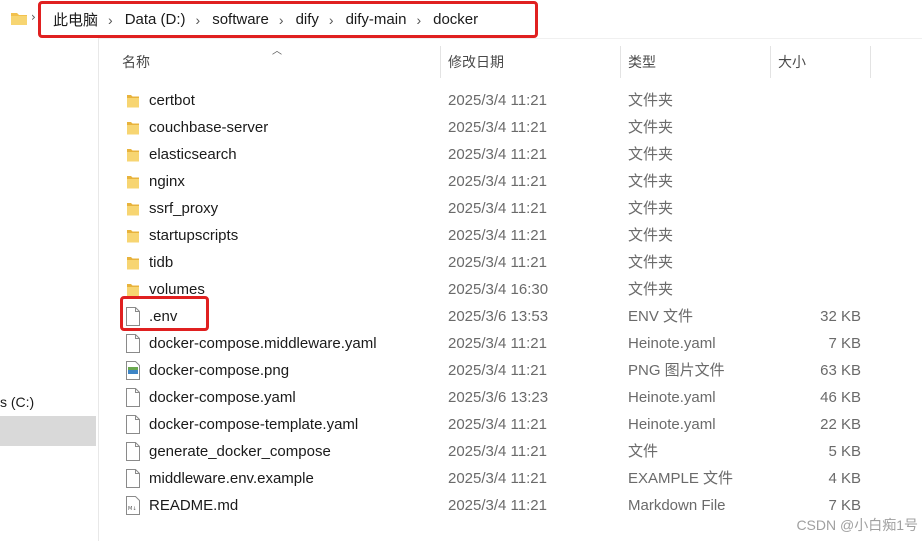  I want to click on breadcrumb-item: dify, so click(307, 19).